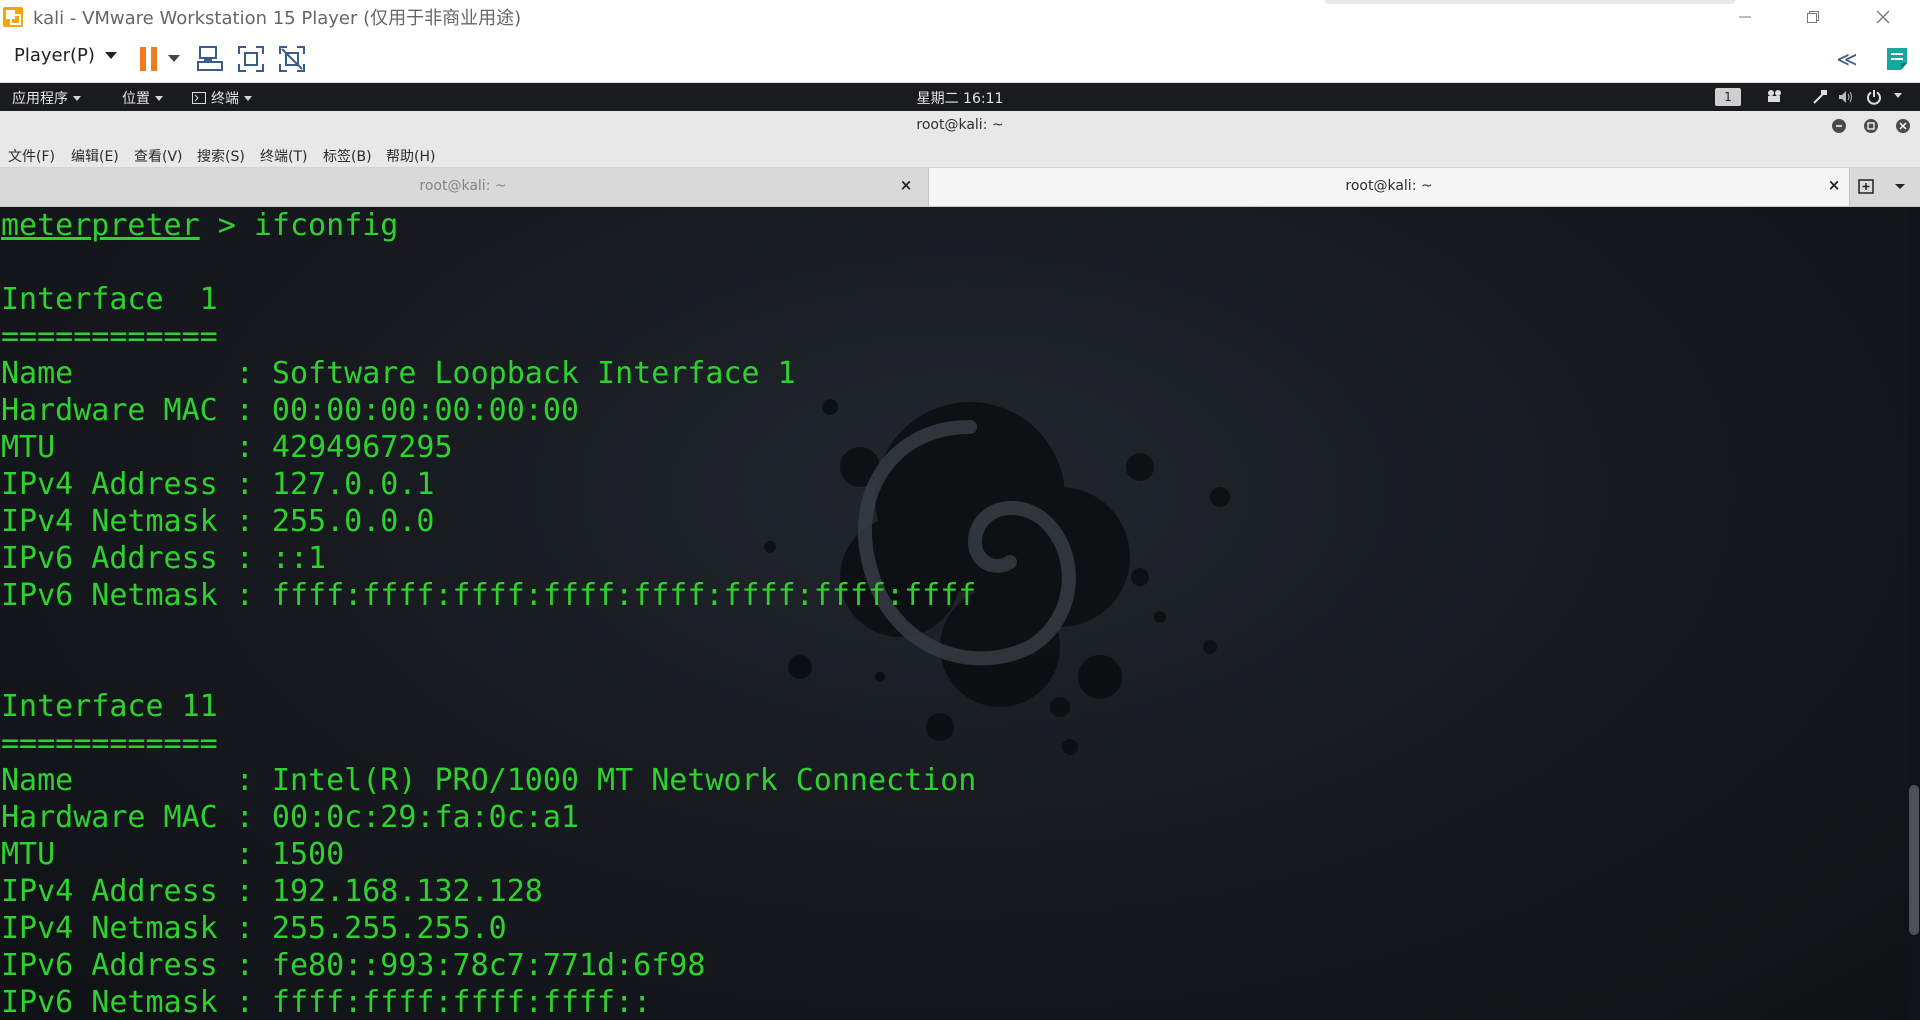 Image resolution: width=1920 pixels, height=1020 pixels. What do you see at coordinates (398, 373) in the screenshot?
I see `terminal-line: Name : Software Loopback Interface 1` at bounding box center [398, 373].